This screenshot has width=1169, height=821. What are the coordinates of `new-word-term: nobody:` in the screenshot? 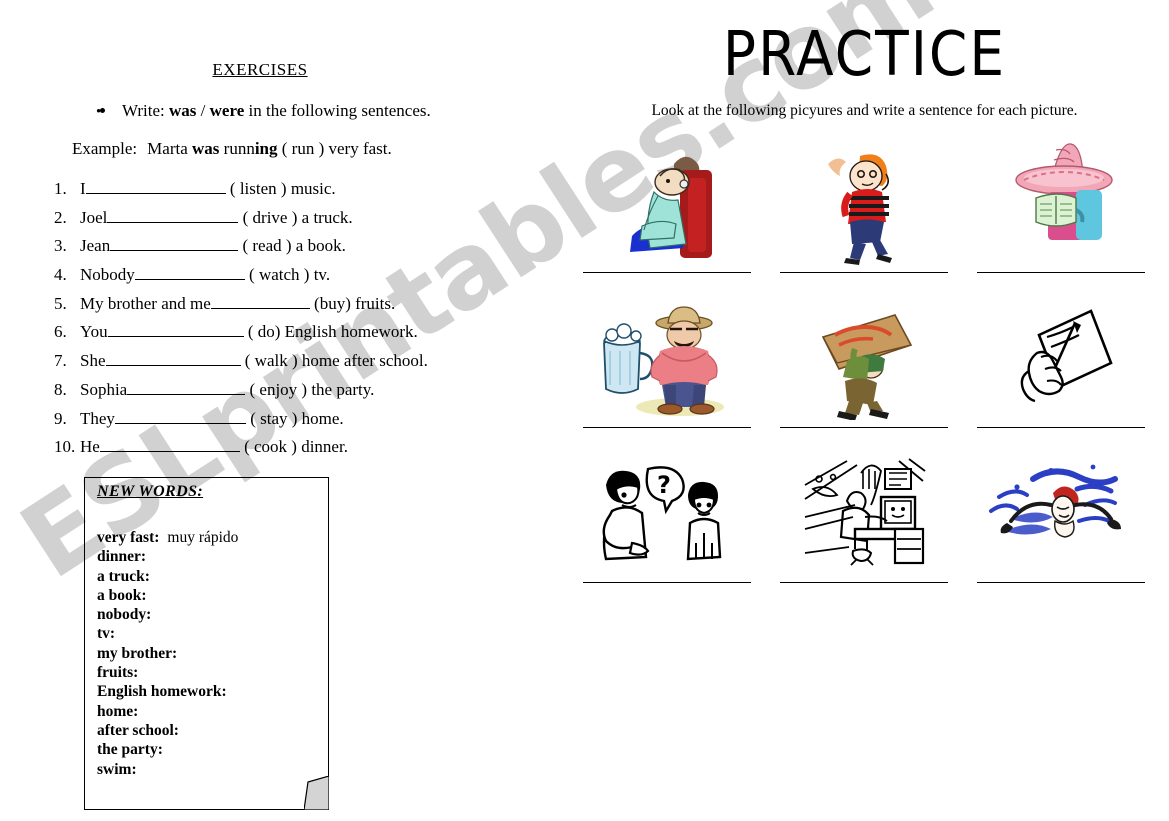 It's located at (124, 615).